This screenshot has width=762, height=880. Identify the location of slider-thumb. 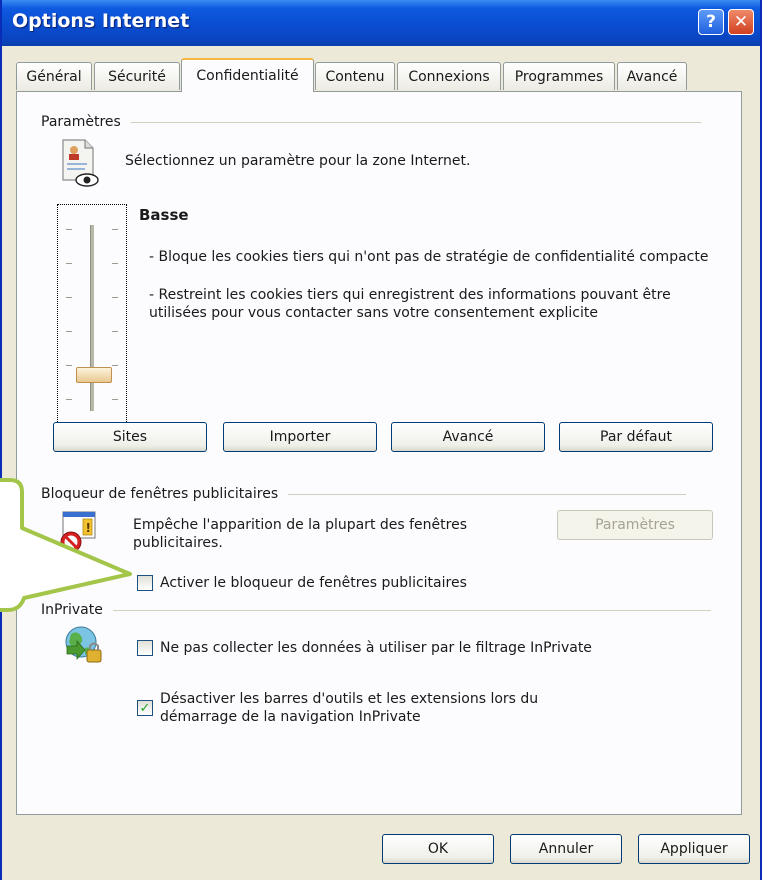
(94, 374).